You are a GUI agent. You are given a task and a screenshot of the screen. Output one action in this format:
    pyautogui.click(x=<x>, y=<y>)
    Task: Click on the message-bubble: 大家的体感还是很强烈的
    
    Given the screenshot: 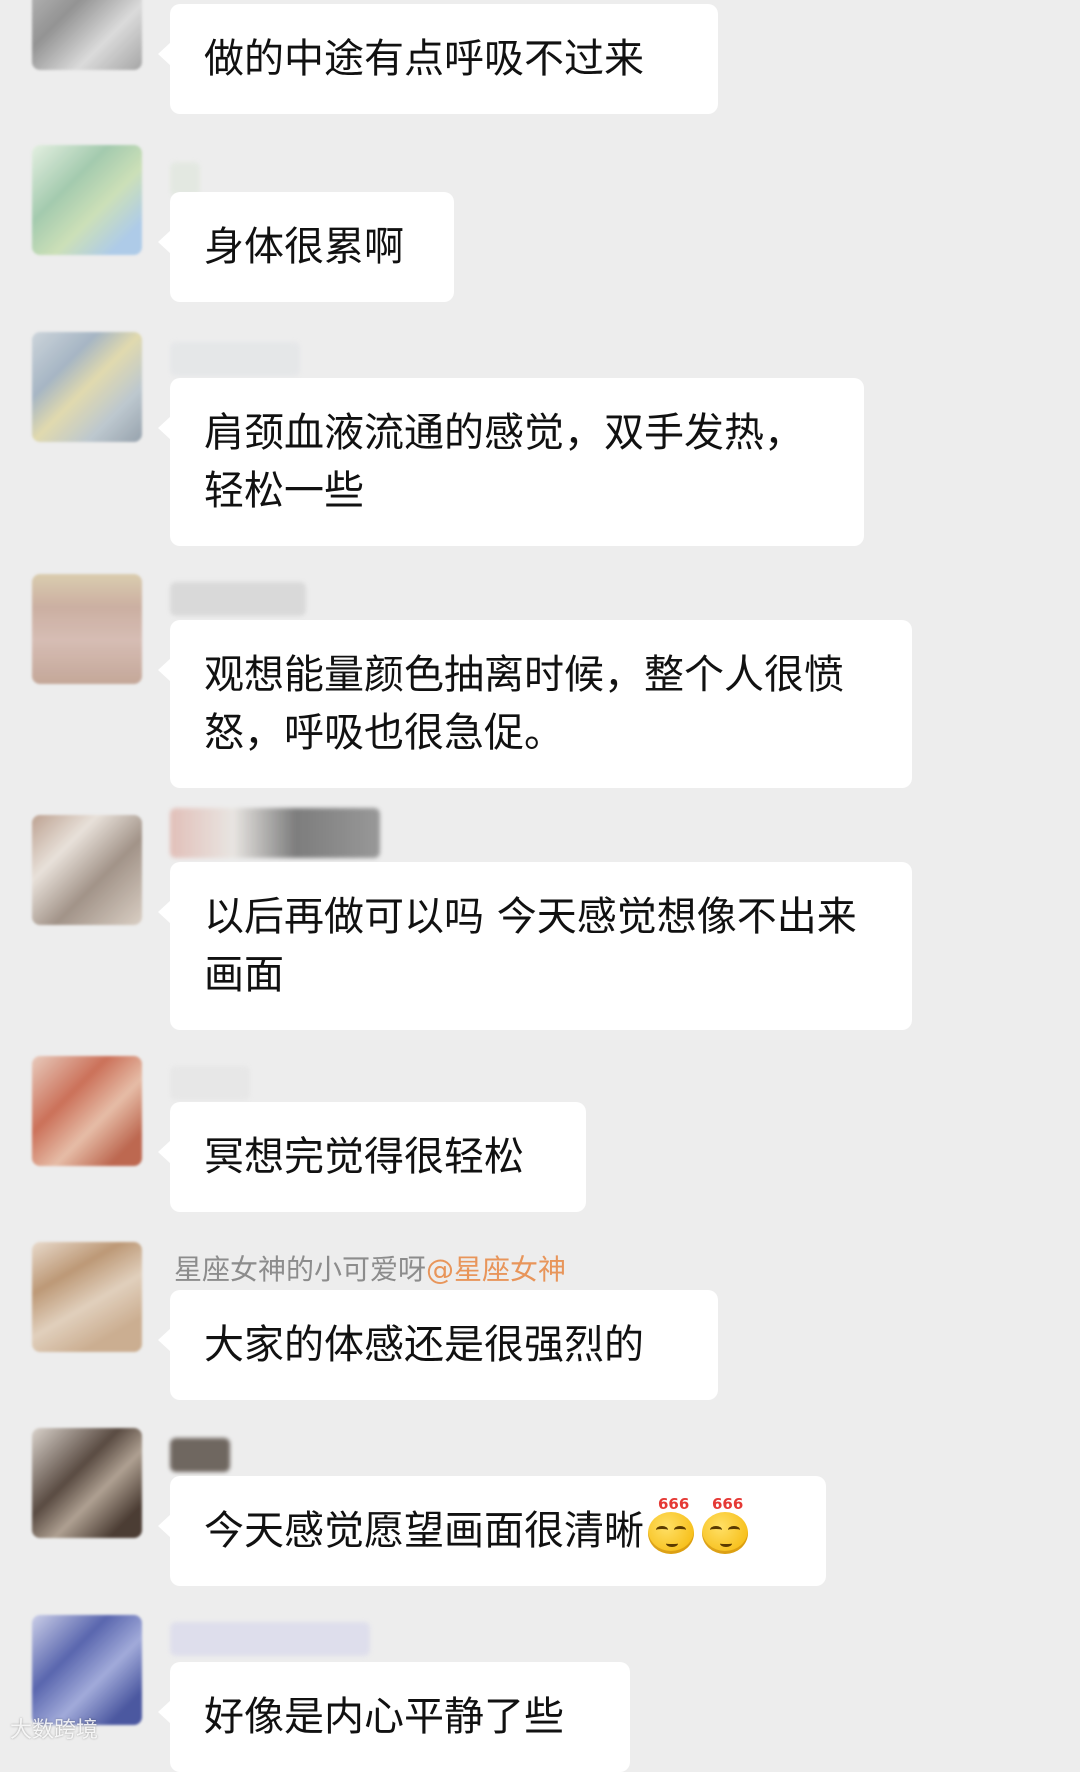 What is the action you would take?
    pyautogui.click(x=438, y=1345)
    